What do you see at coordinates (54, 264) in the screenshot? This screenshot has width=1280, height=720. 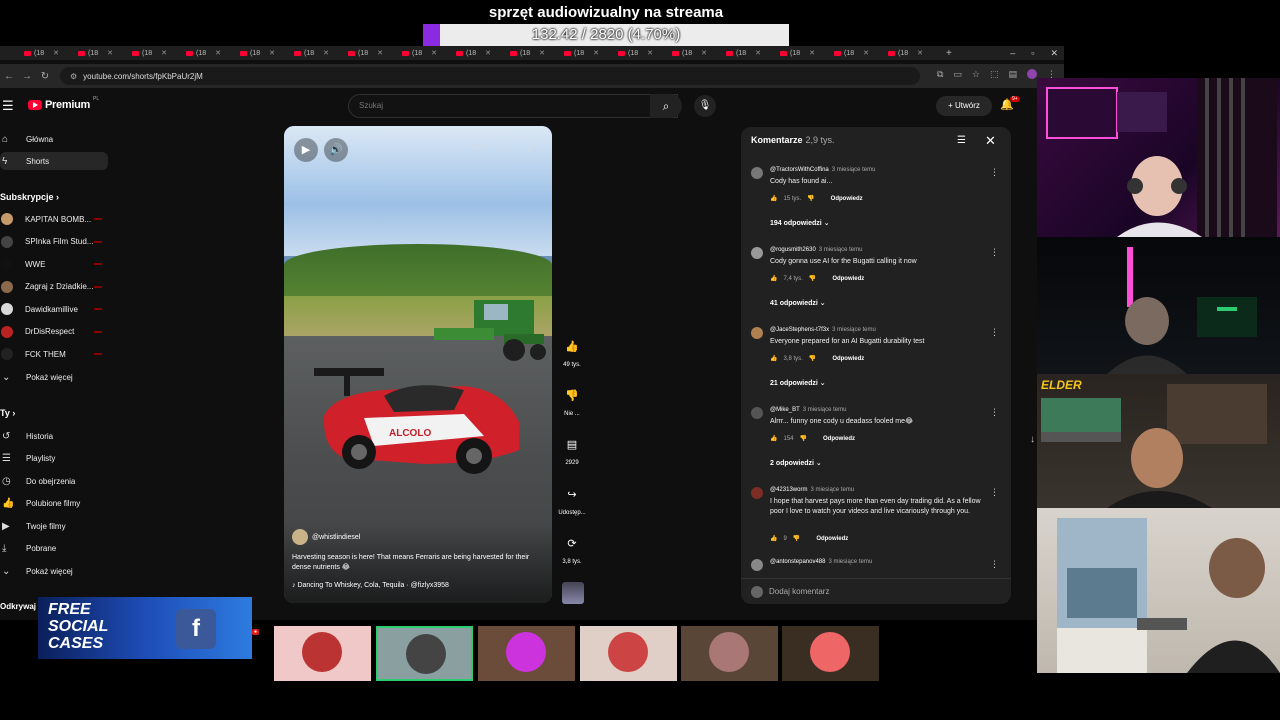 I see `sidebar-subscription-item: WWE` at bounding box center [54, 264].